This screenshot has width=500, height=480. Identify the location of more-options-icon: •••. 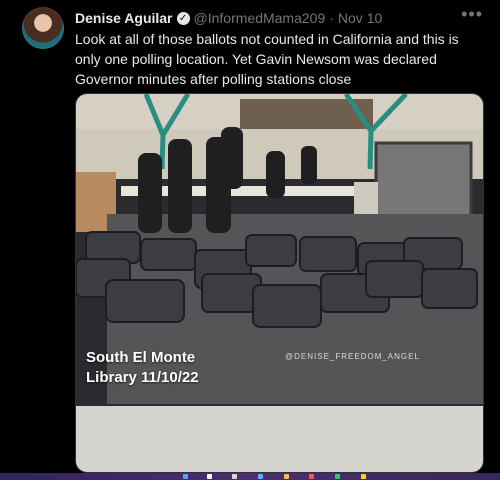
(472, 14).